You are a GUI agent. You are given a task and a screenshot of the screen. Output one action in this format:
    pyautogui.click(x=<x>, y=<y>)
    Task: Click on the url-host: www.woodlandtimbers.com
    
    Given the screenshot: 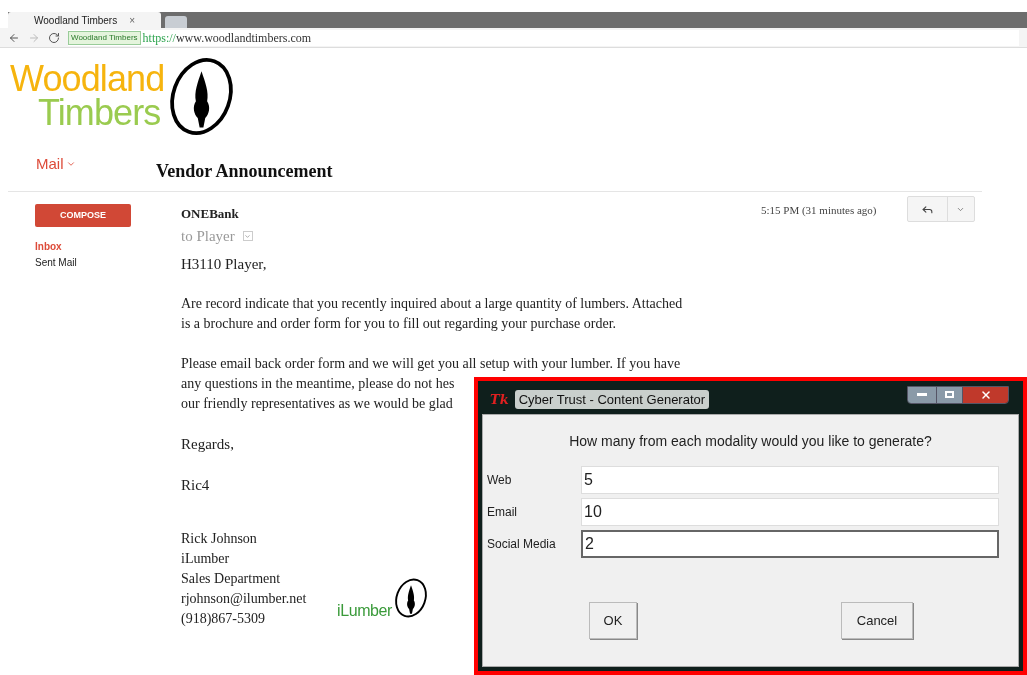 What is the action you would take?
    pyautogui.click(x=243, y=38)
    